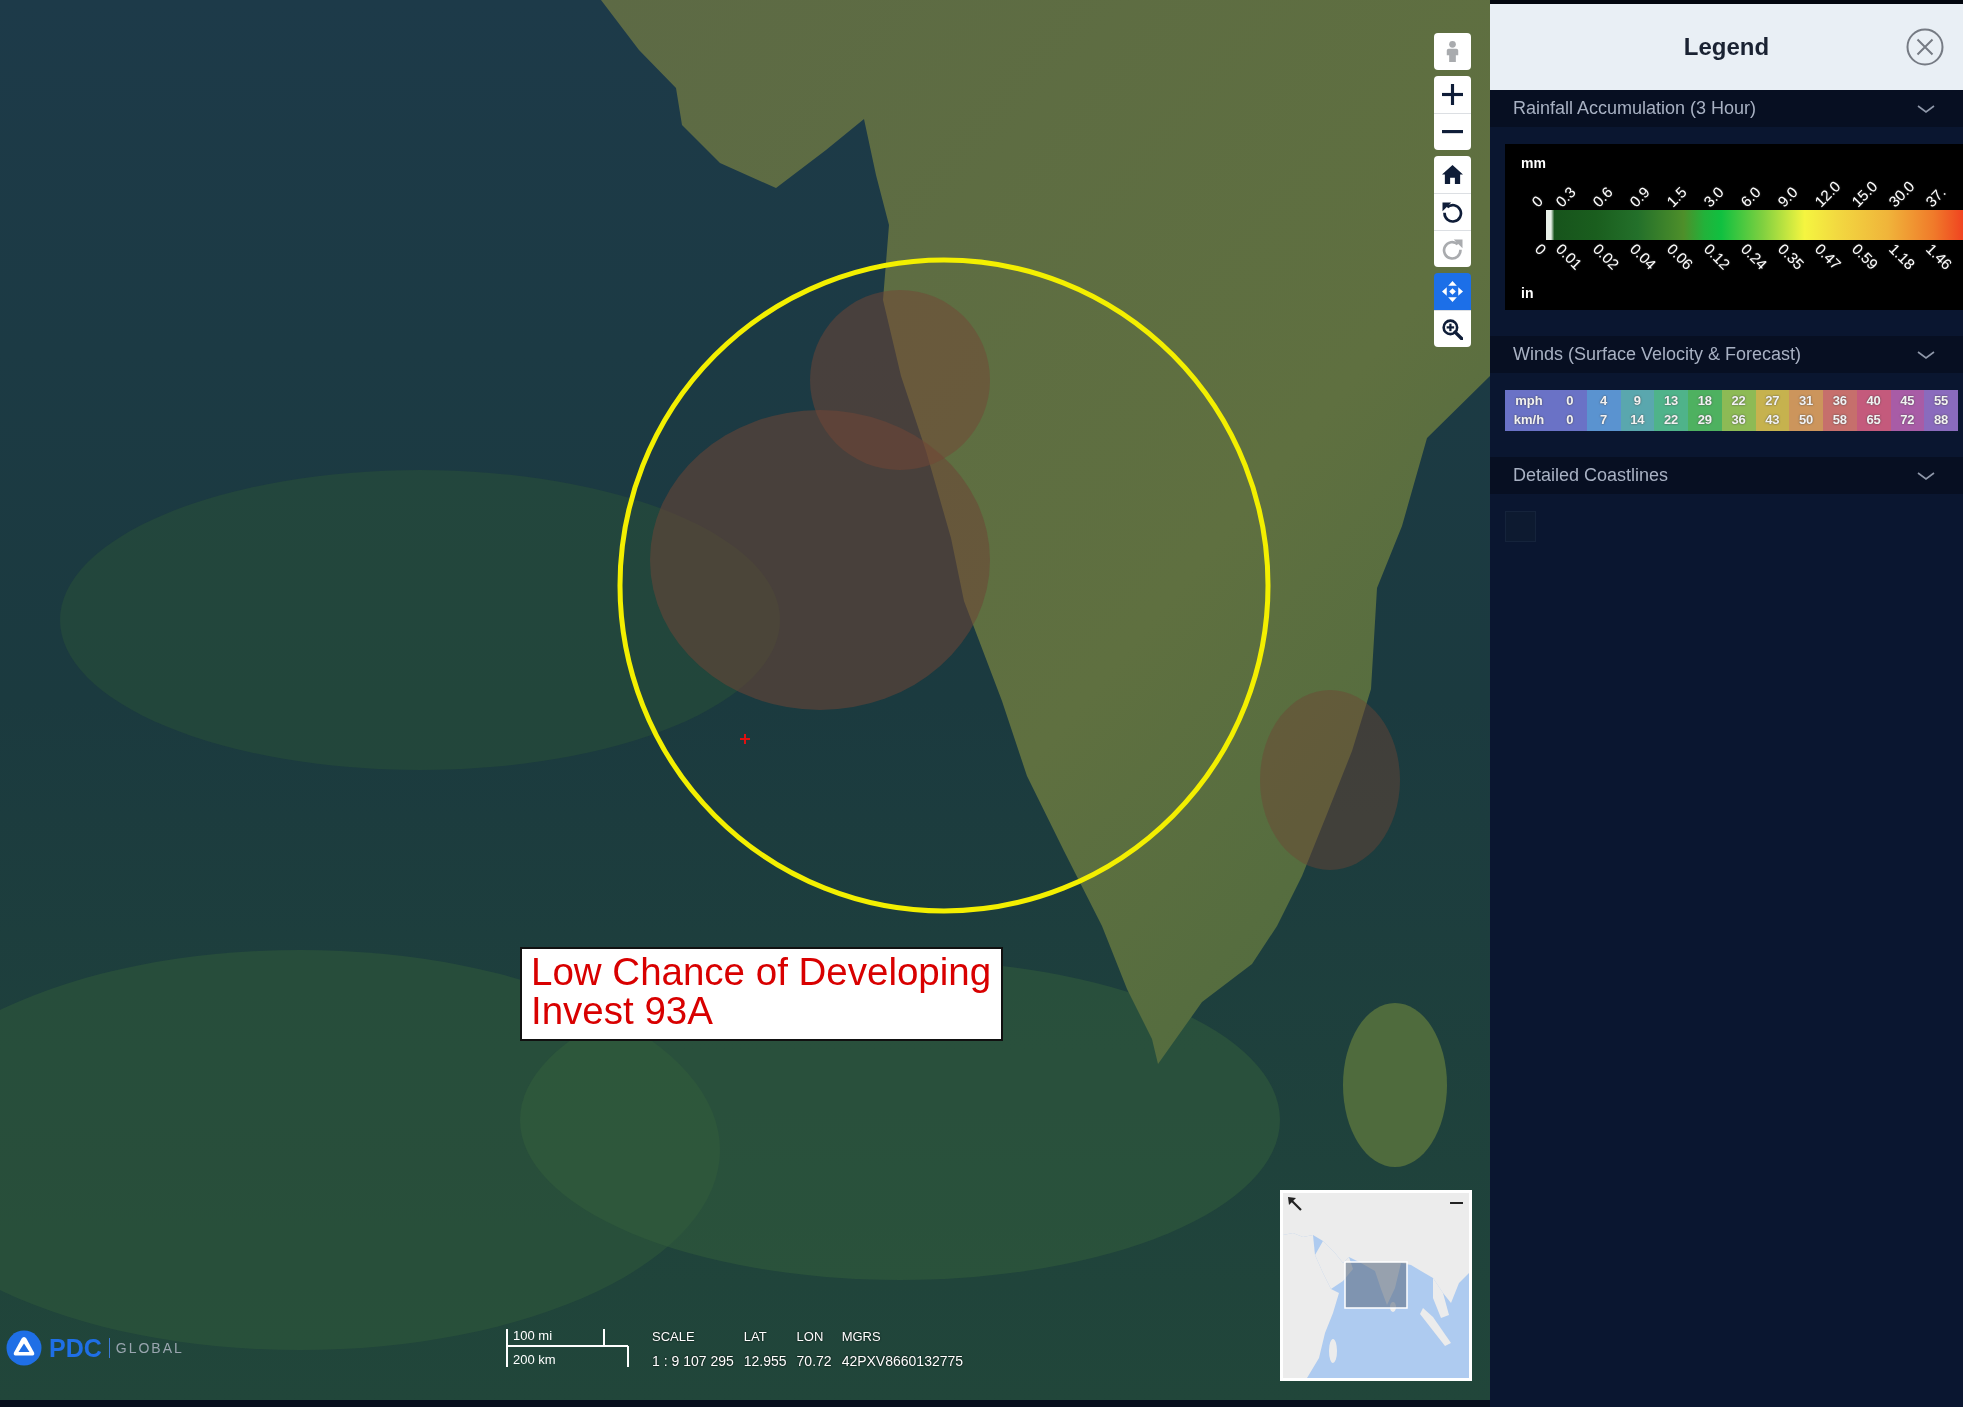  What do you see at coordinates (1828, 256) in the screenshot?
I see `tick-label: 0.47` at bounding box center [1828, 256].